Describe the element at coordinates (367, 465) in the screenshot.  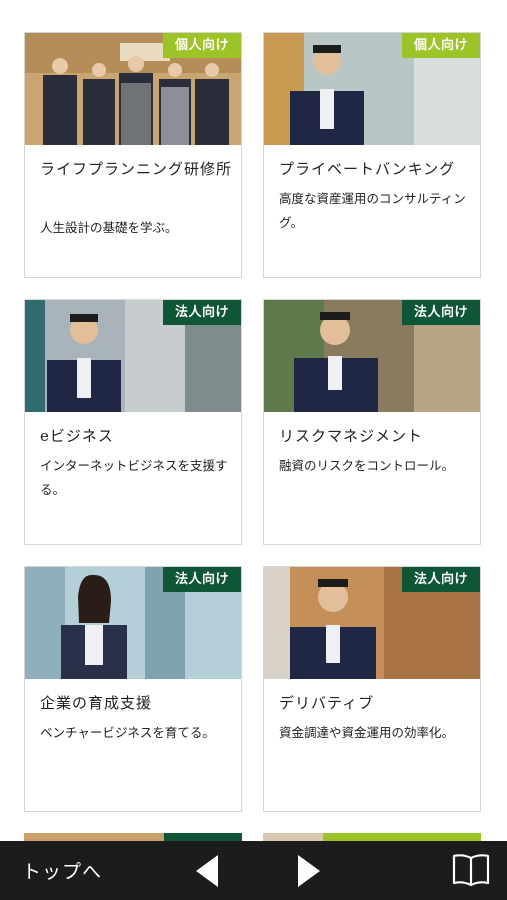
I see `card-description: 融資のリスクをコントロール。` at that location.